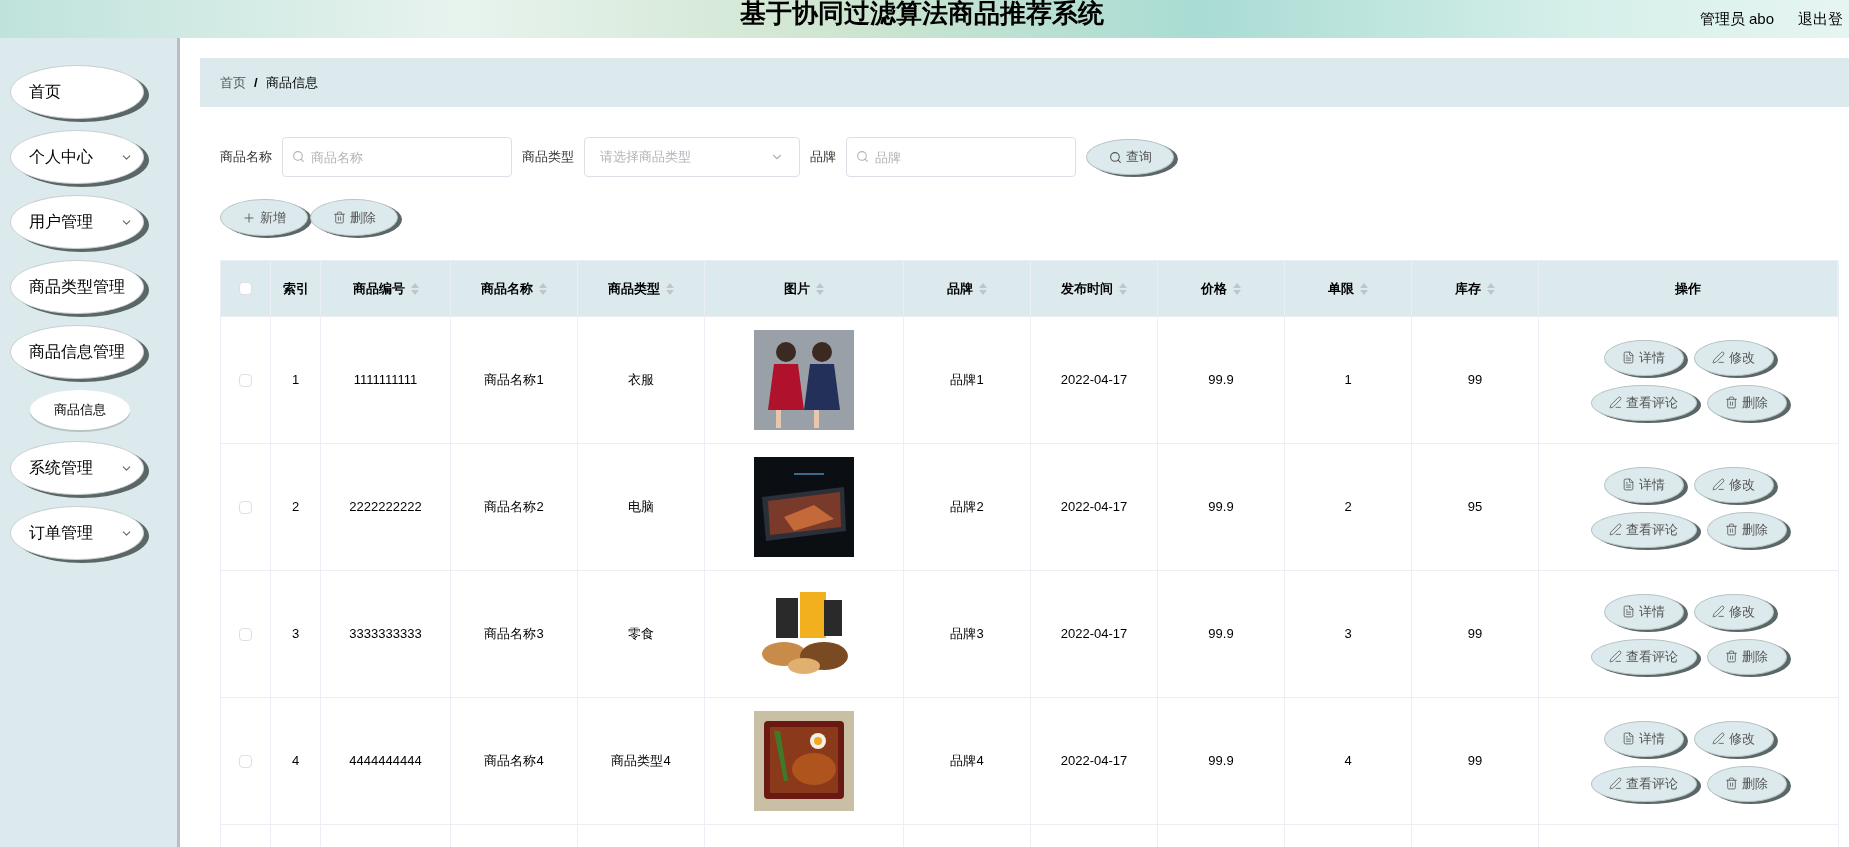  What do you see at coordinates (641, 634) in the screenshot?
I see `table-cell-text: 零食` at bounding box center [641, 634].